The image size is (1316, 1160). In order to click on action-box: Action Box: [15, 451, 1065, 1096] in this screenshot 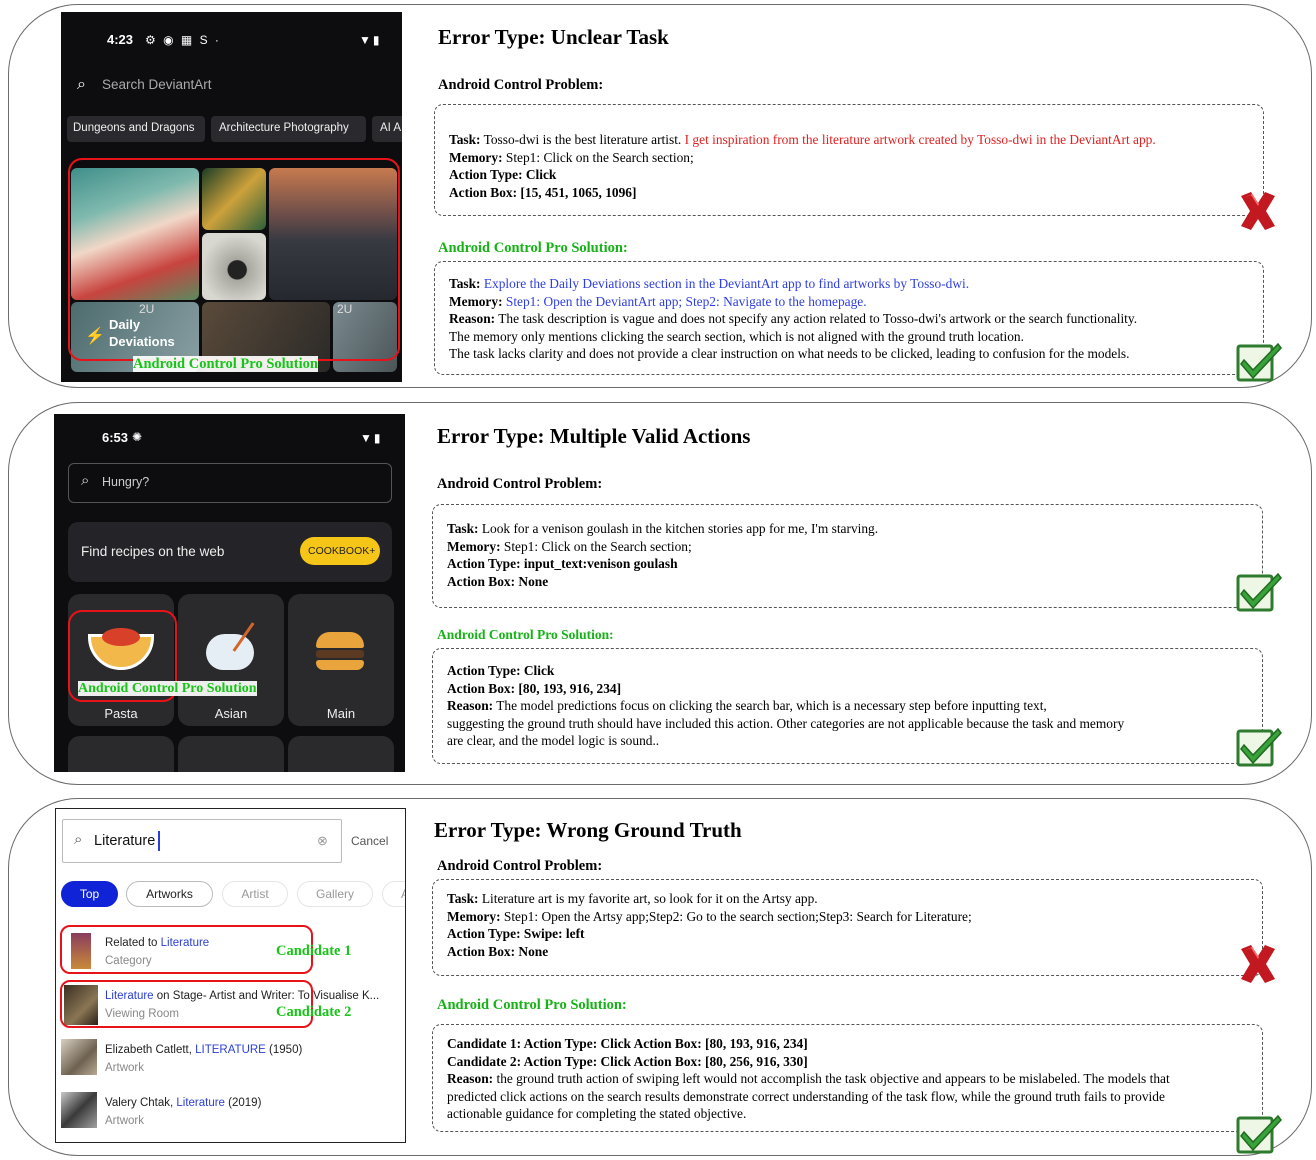, I will do `click(543, 192)`.